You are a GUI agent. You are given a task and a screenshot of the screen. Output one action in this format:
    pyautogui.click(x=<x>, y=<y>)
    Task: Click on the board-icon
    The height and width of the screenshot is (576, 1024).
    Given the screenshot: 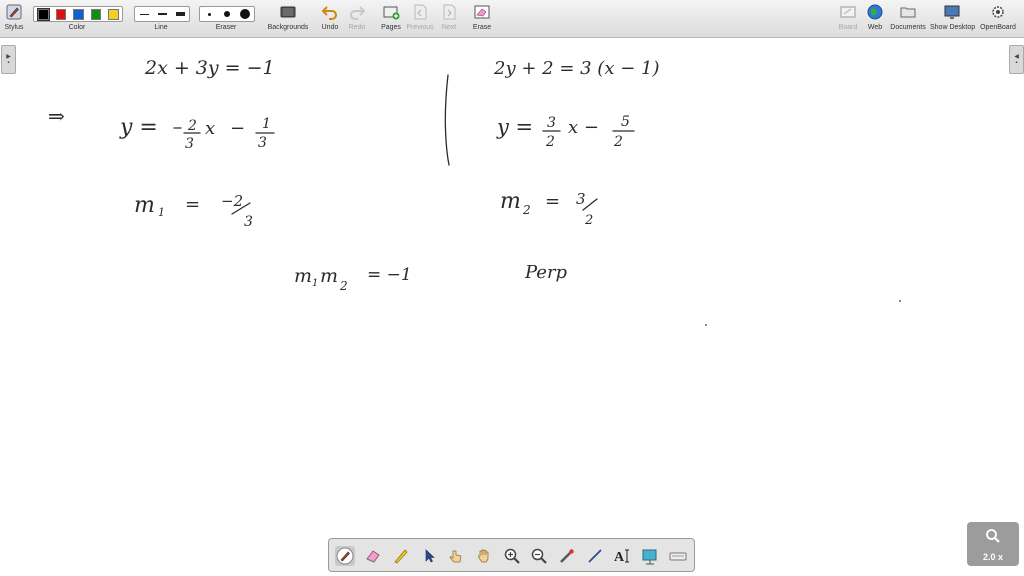 What is the action you would take?
    pyautogui.click(x=848, y=12)
    